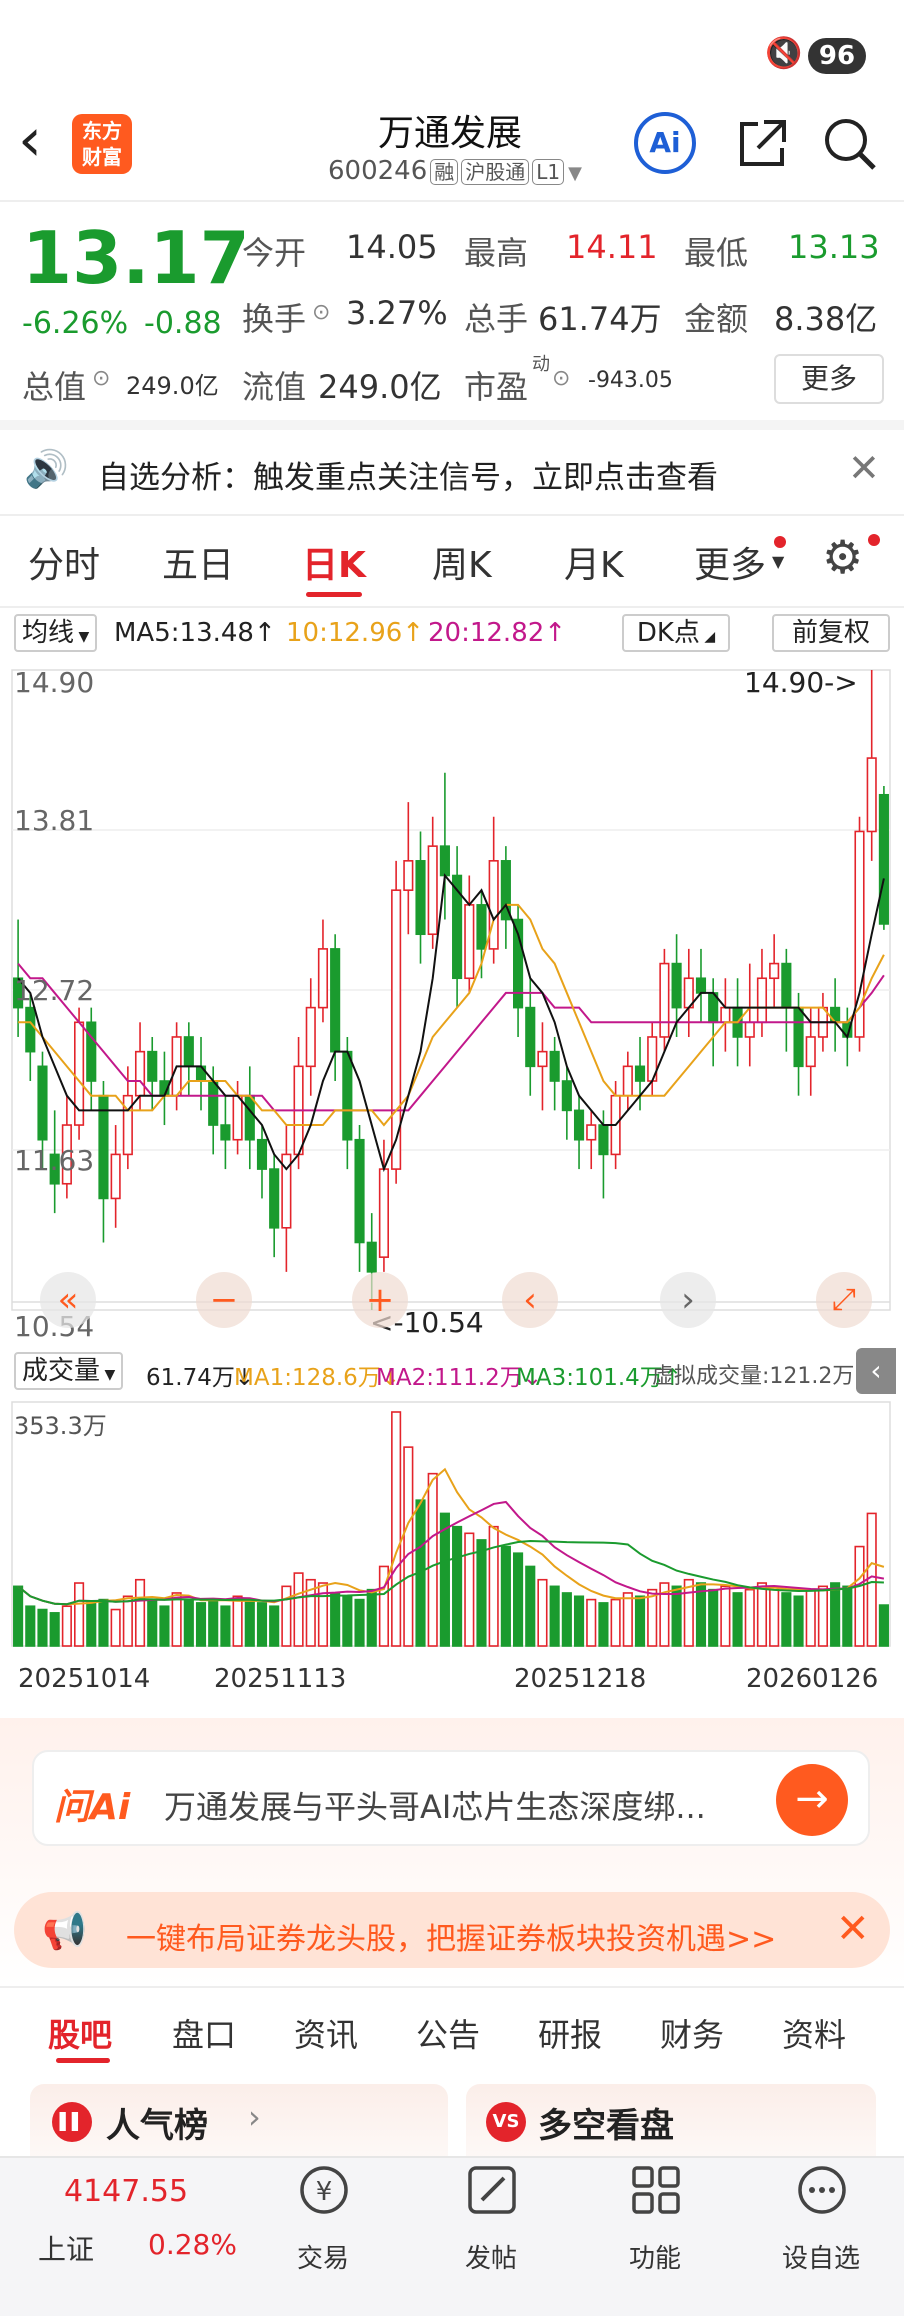  I want to click on settings-icon: ⚙, so click(842, 557).